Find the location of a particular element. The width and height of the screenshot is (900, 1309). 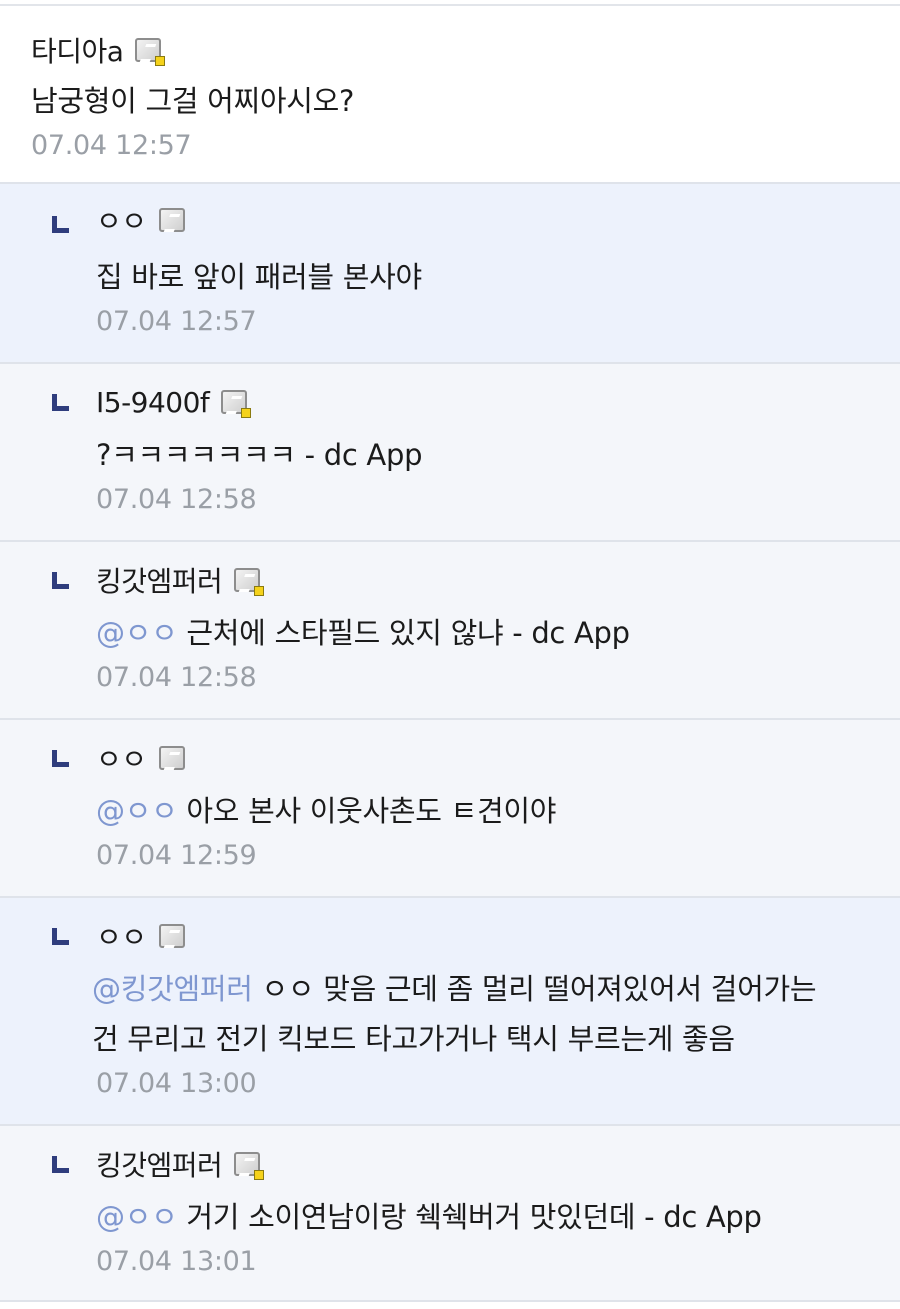

reply-date: 07.04 13:01 is located at coordinates (176, 1261).